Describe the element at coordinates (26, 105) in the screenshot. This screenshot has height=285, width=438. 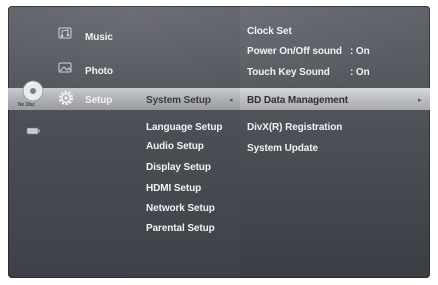
I see `disc-label: No Disc` at that location.